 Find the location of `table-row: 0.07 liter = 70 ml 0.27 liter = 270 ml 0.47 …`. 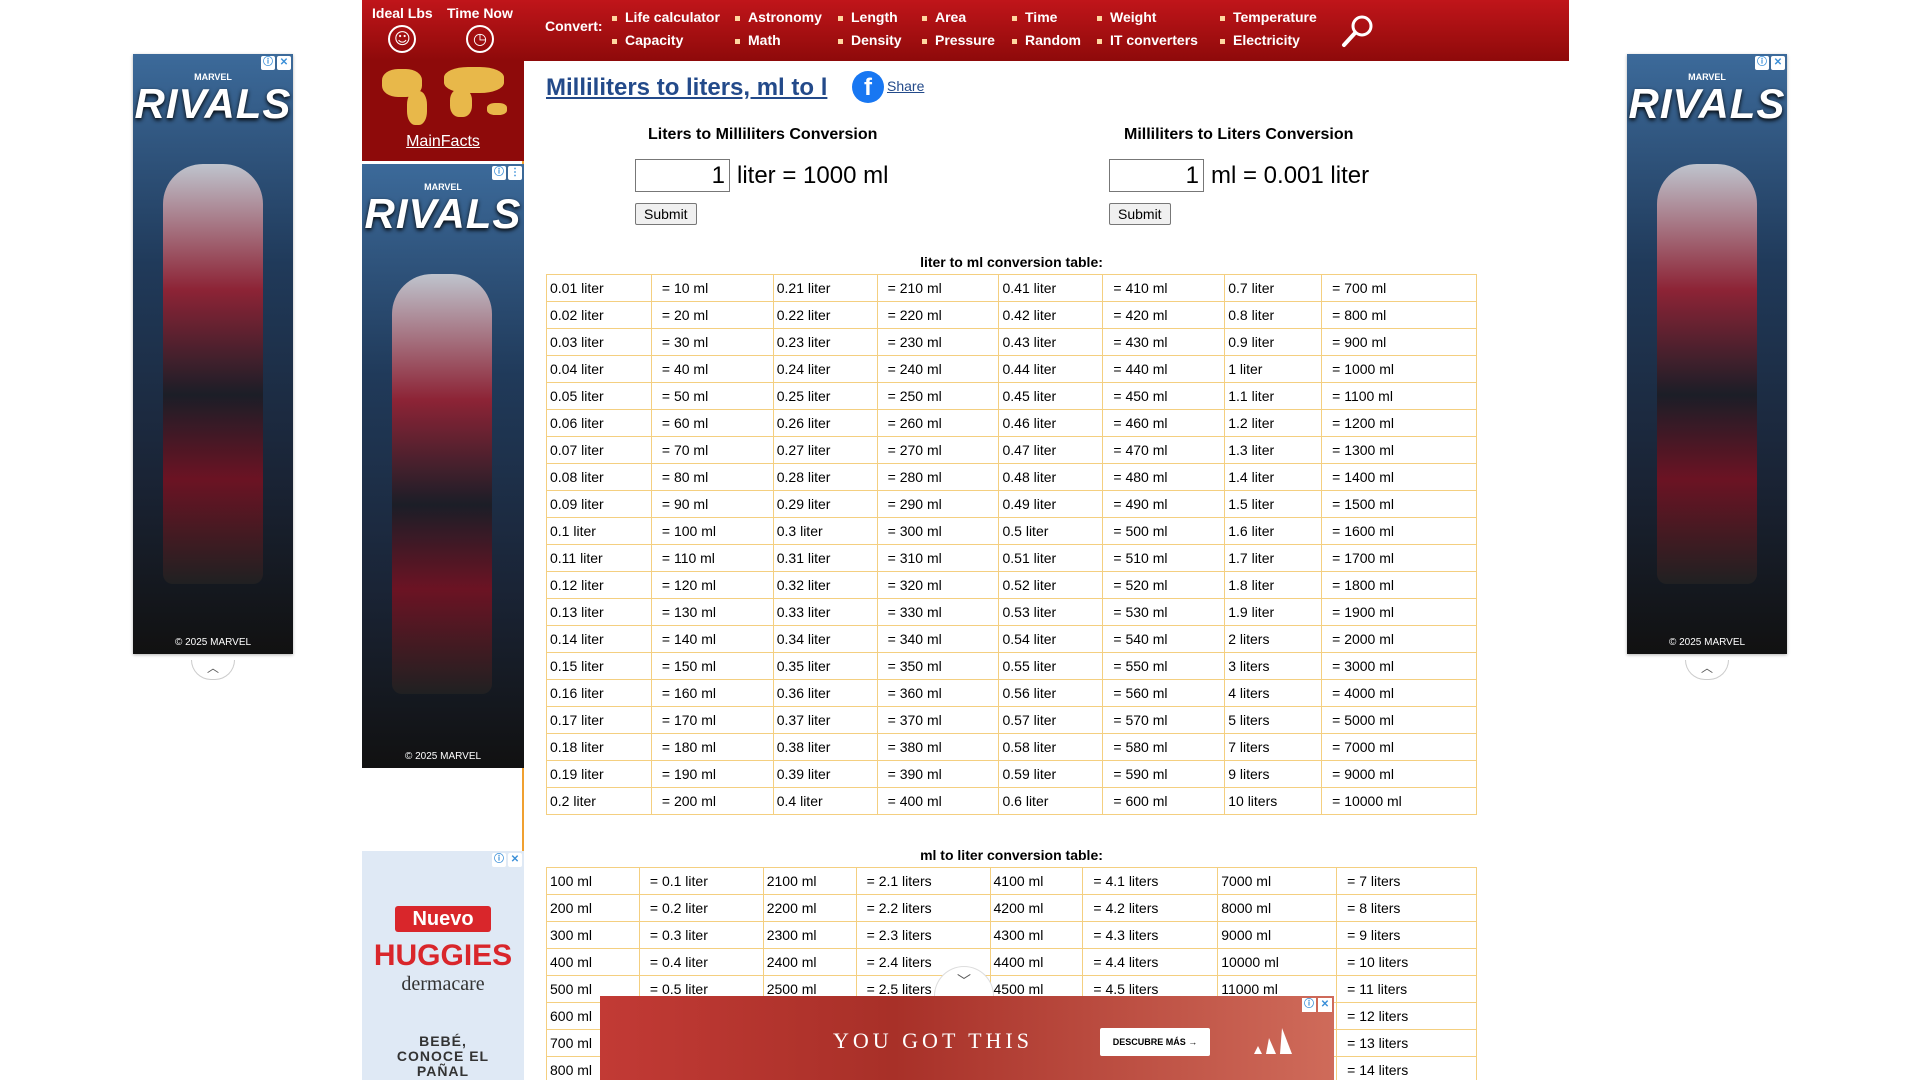

table-row: 0.07 liter = 70 ml 0.27 liter = 270 ml 0.47 … is located at coordinates (1011, 450).